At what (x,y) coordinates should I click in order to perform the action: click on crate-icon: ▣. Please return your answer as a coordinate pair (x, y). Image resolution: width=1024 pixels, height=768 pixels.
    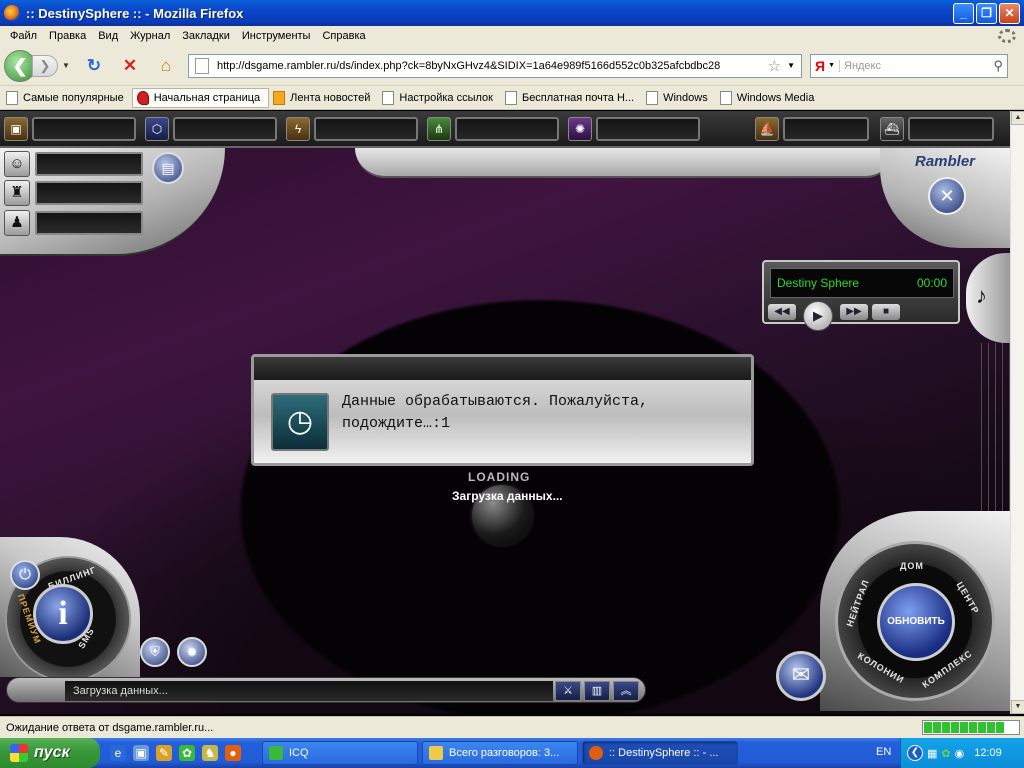
    Looking at the image, I should click on (16, 129).